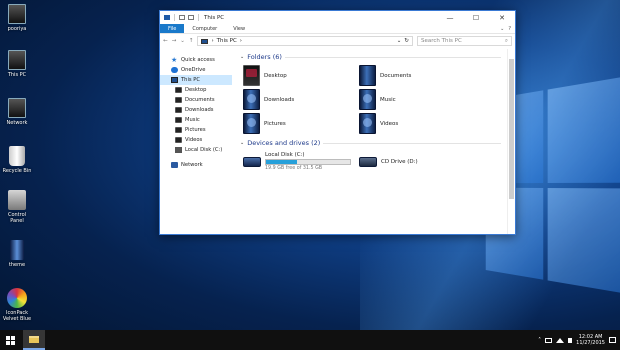  Describe the element at coordinates (178, 110) in the screenshot. I see `downloads-folder-icon` at that location.